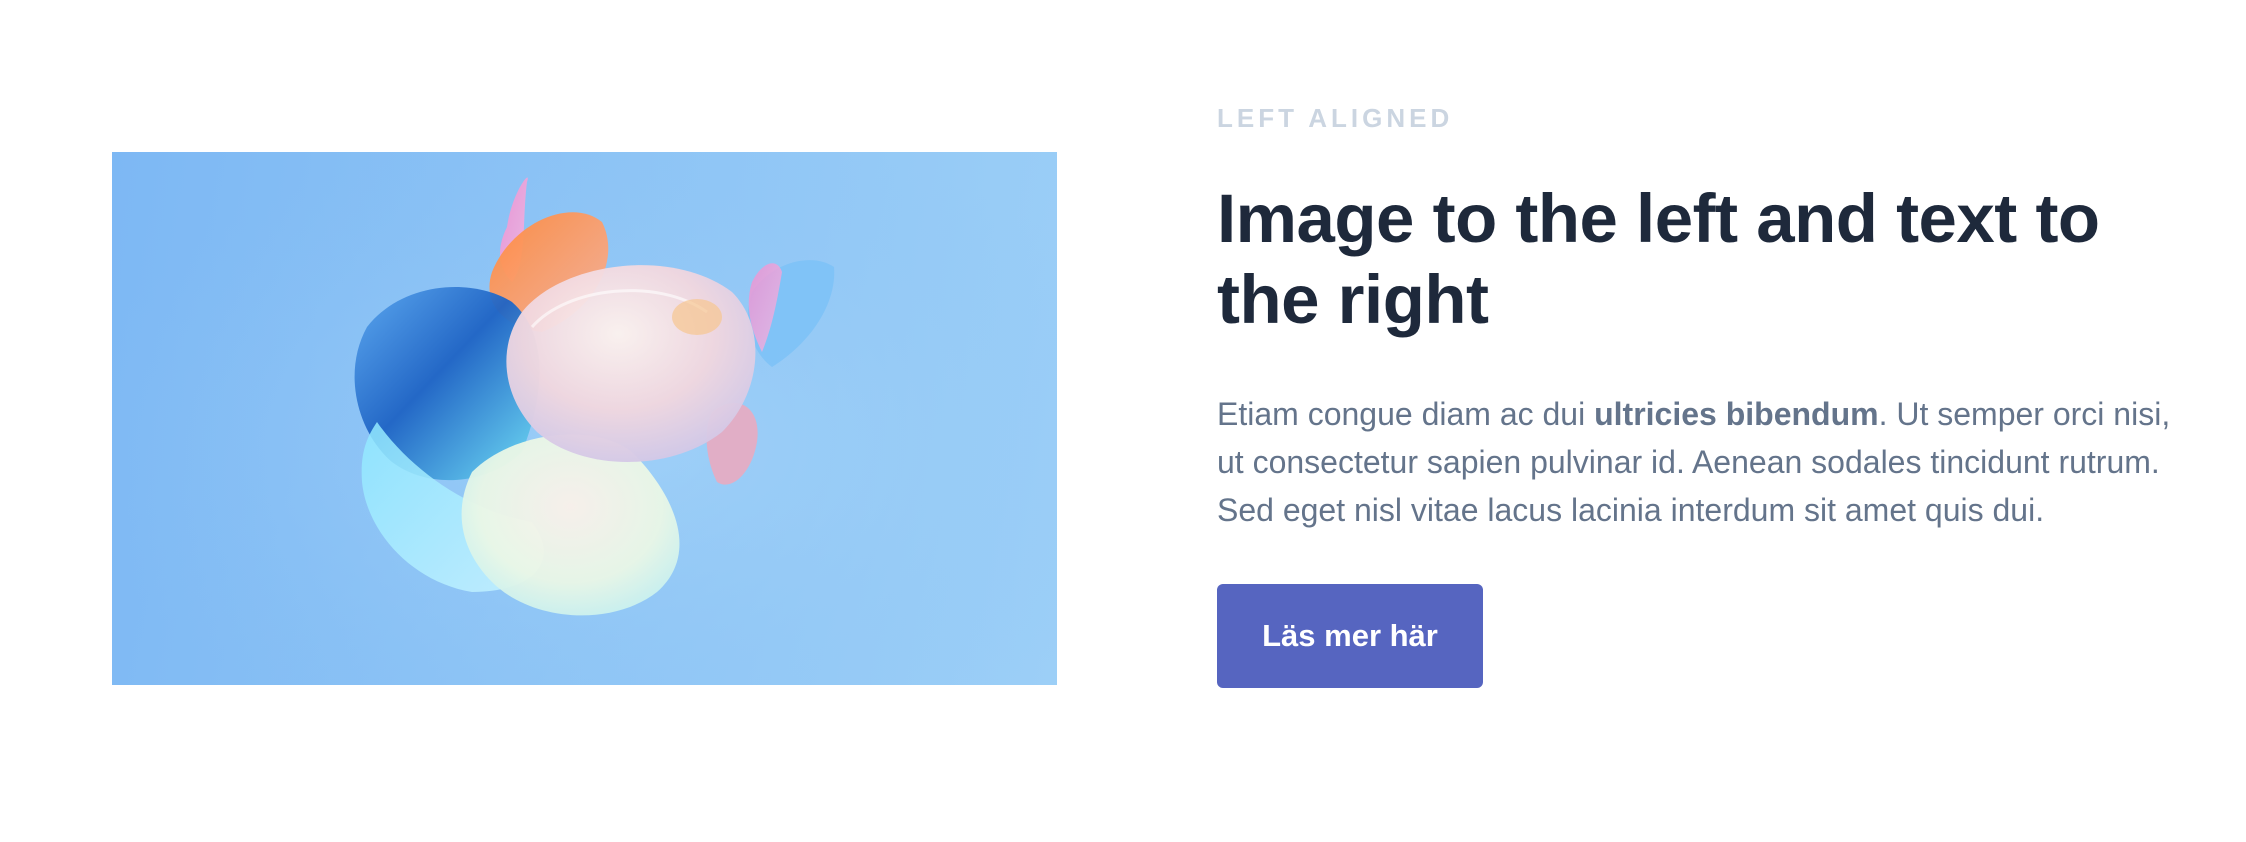  Describe the element at coordinates (1350, 636) in the screenshot. I see `read-more-button: Läs mer här` at that location.